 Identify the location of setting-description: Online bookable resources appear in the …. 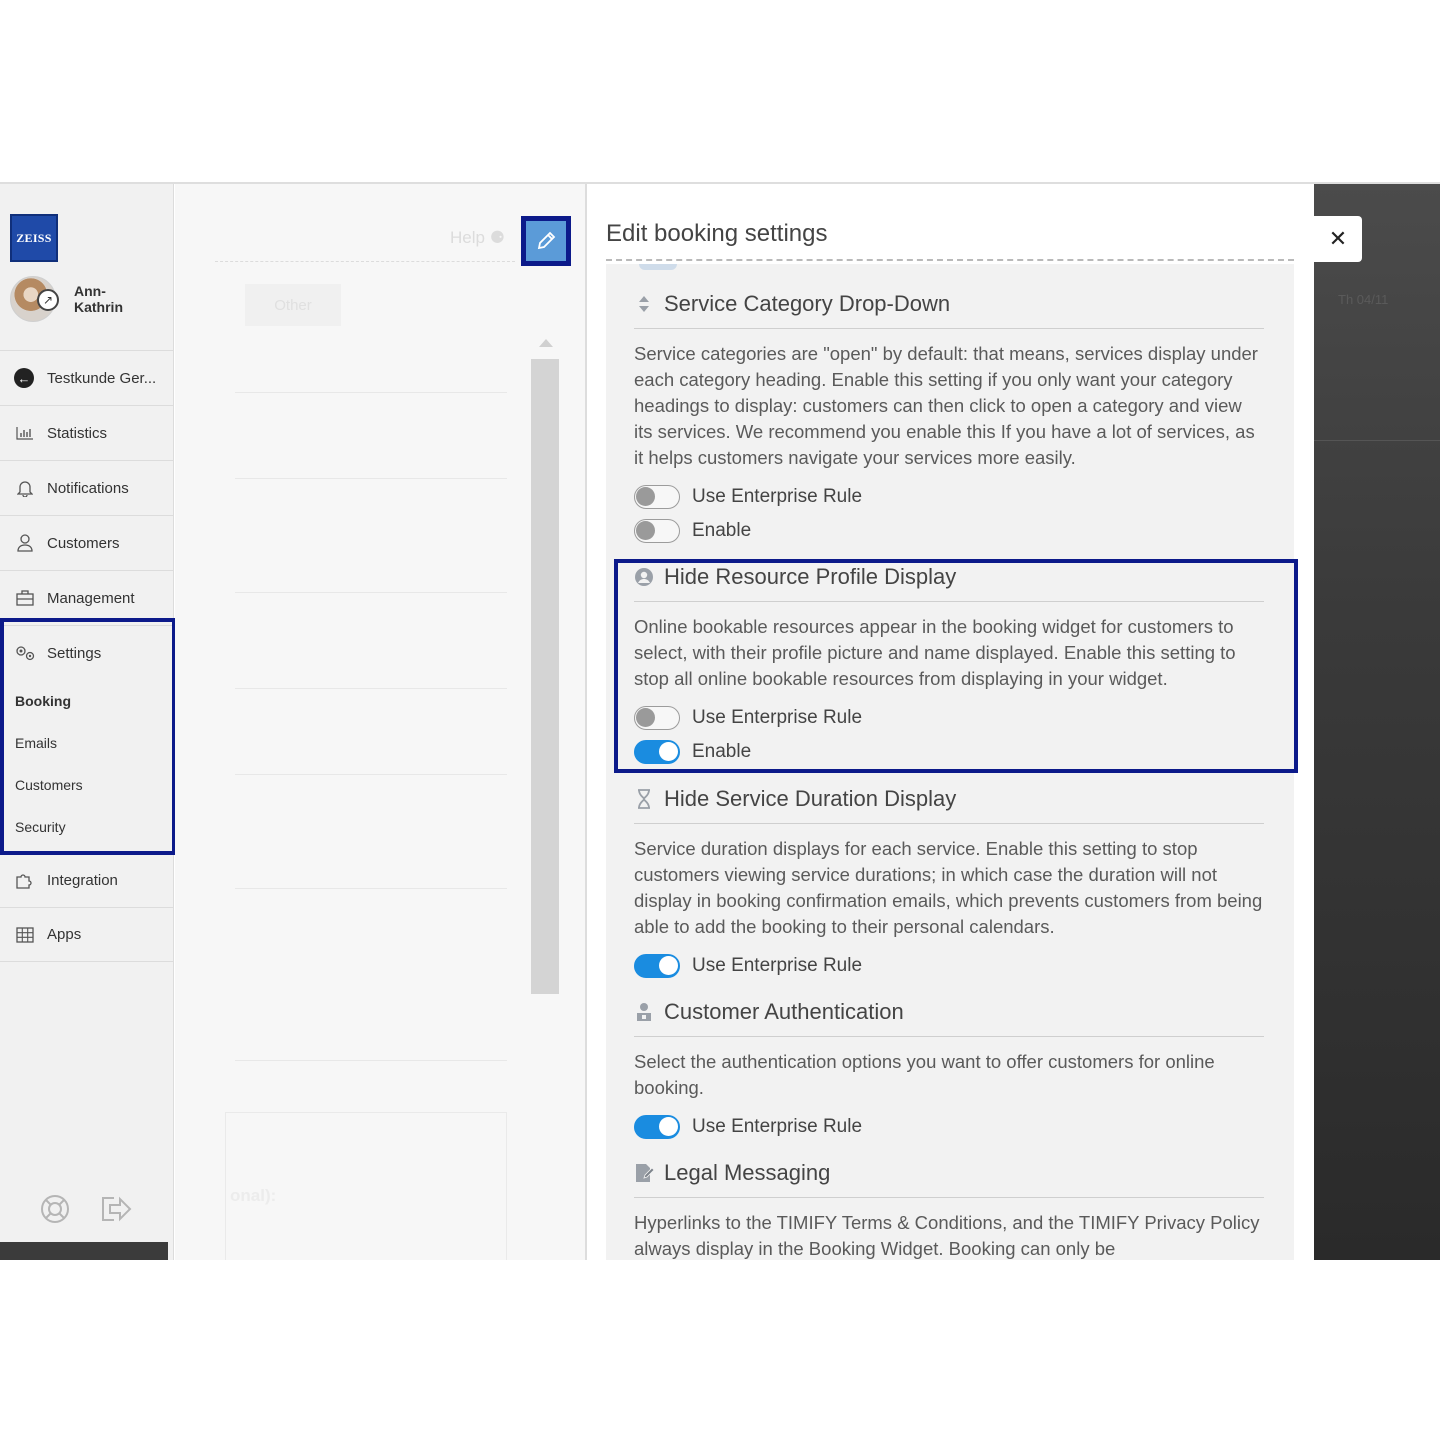
(935, 652).